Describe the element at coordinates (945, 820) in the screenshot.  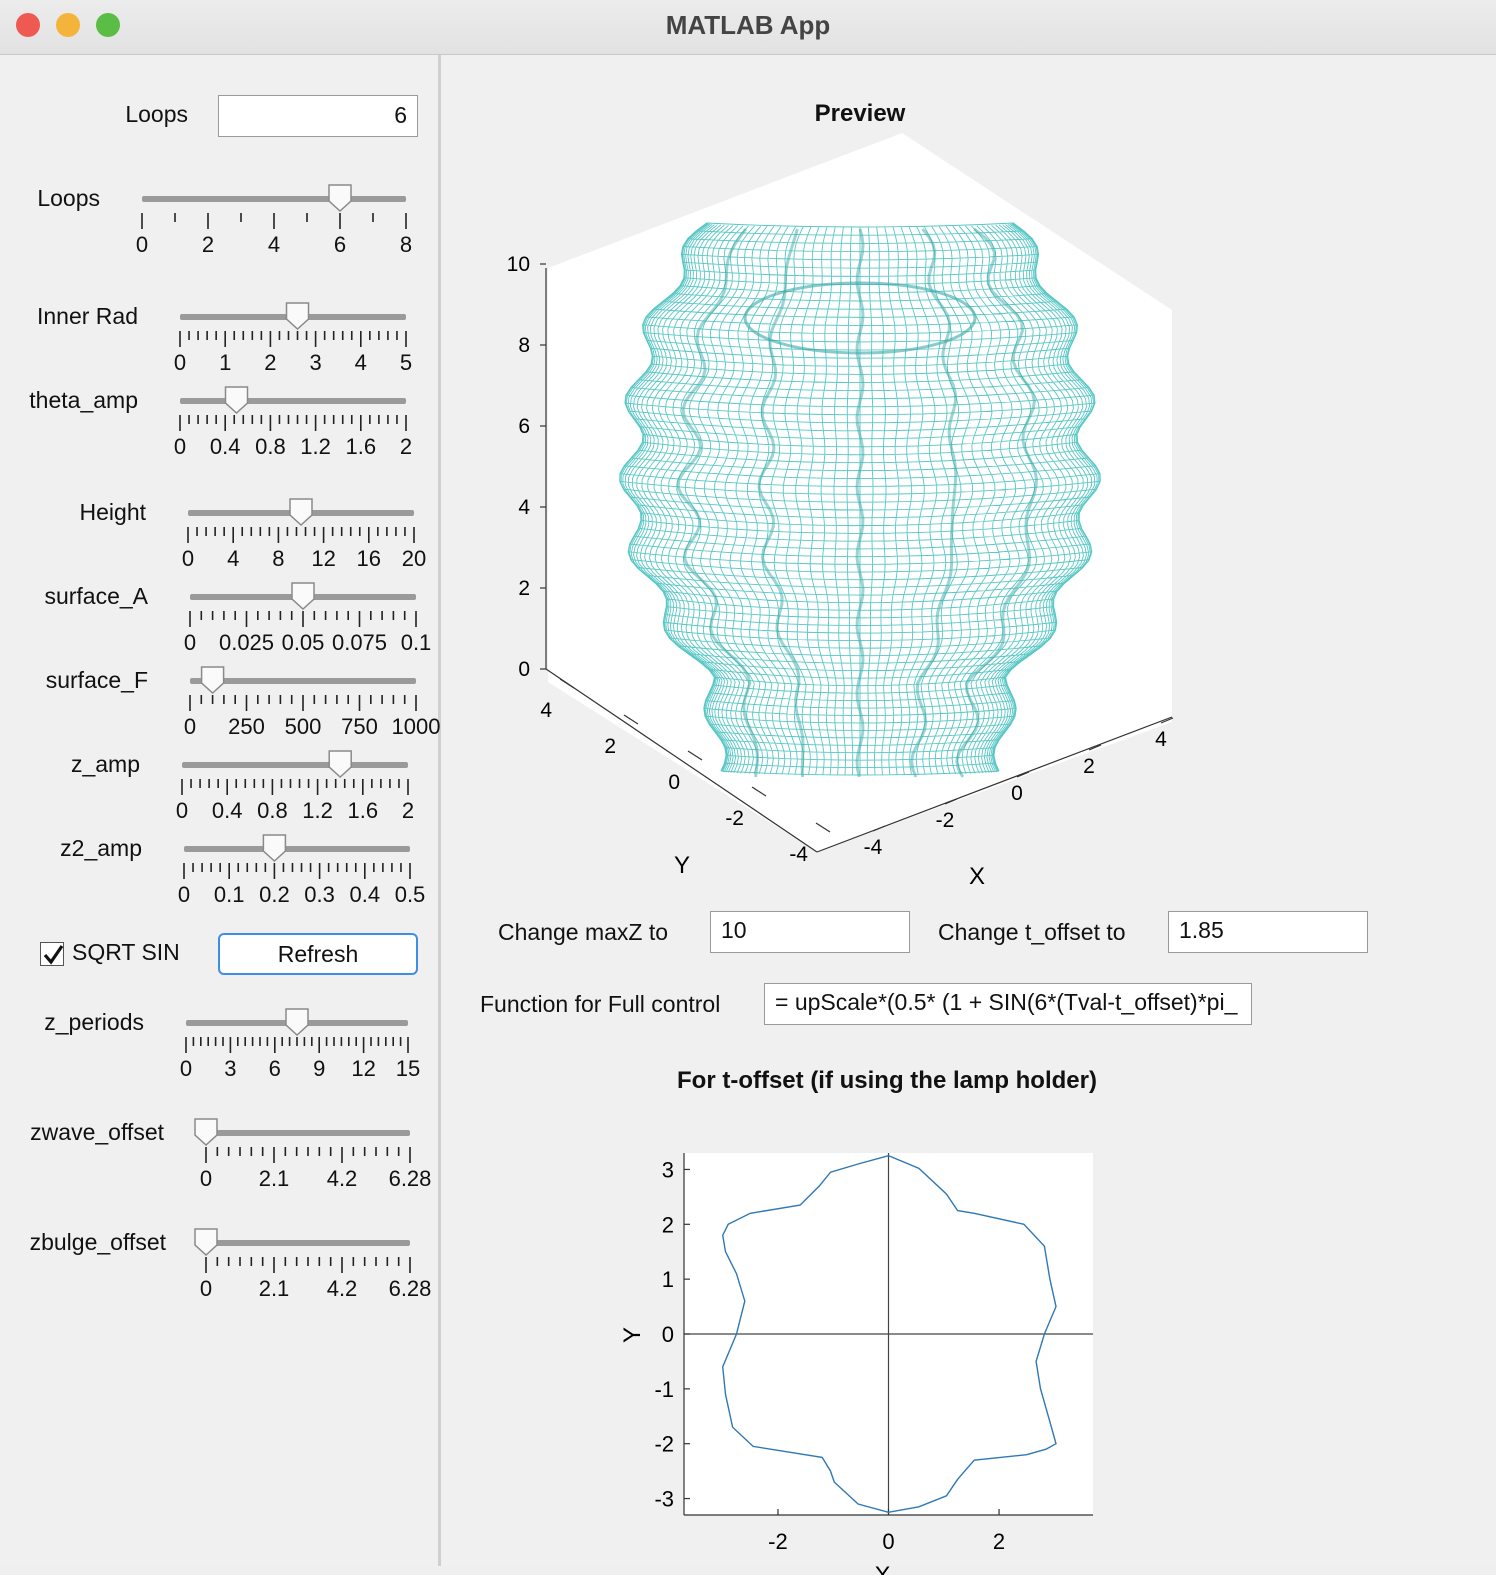
I see `x-tick-label: -2` at that location.